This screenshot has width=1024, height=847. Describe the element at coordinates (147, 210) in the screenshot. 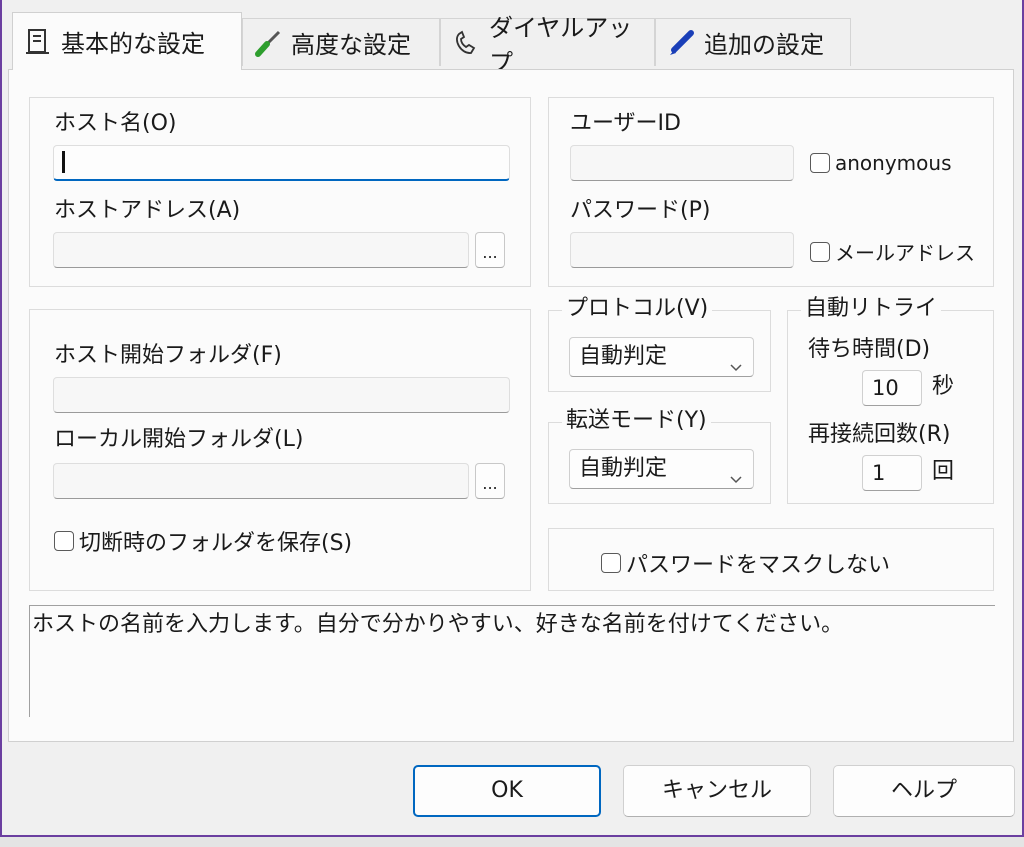

I see `host-address-label: ホストアドレス(A)` at that location.